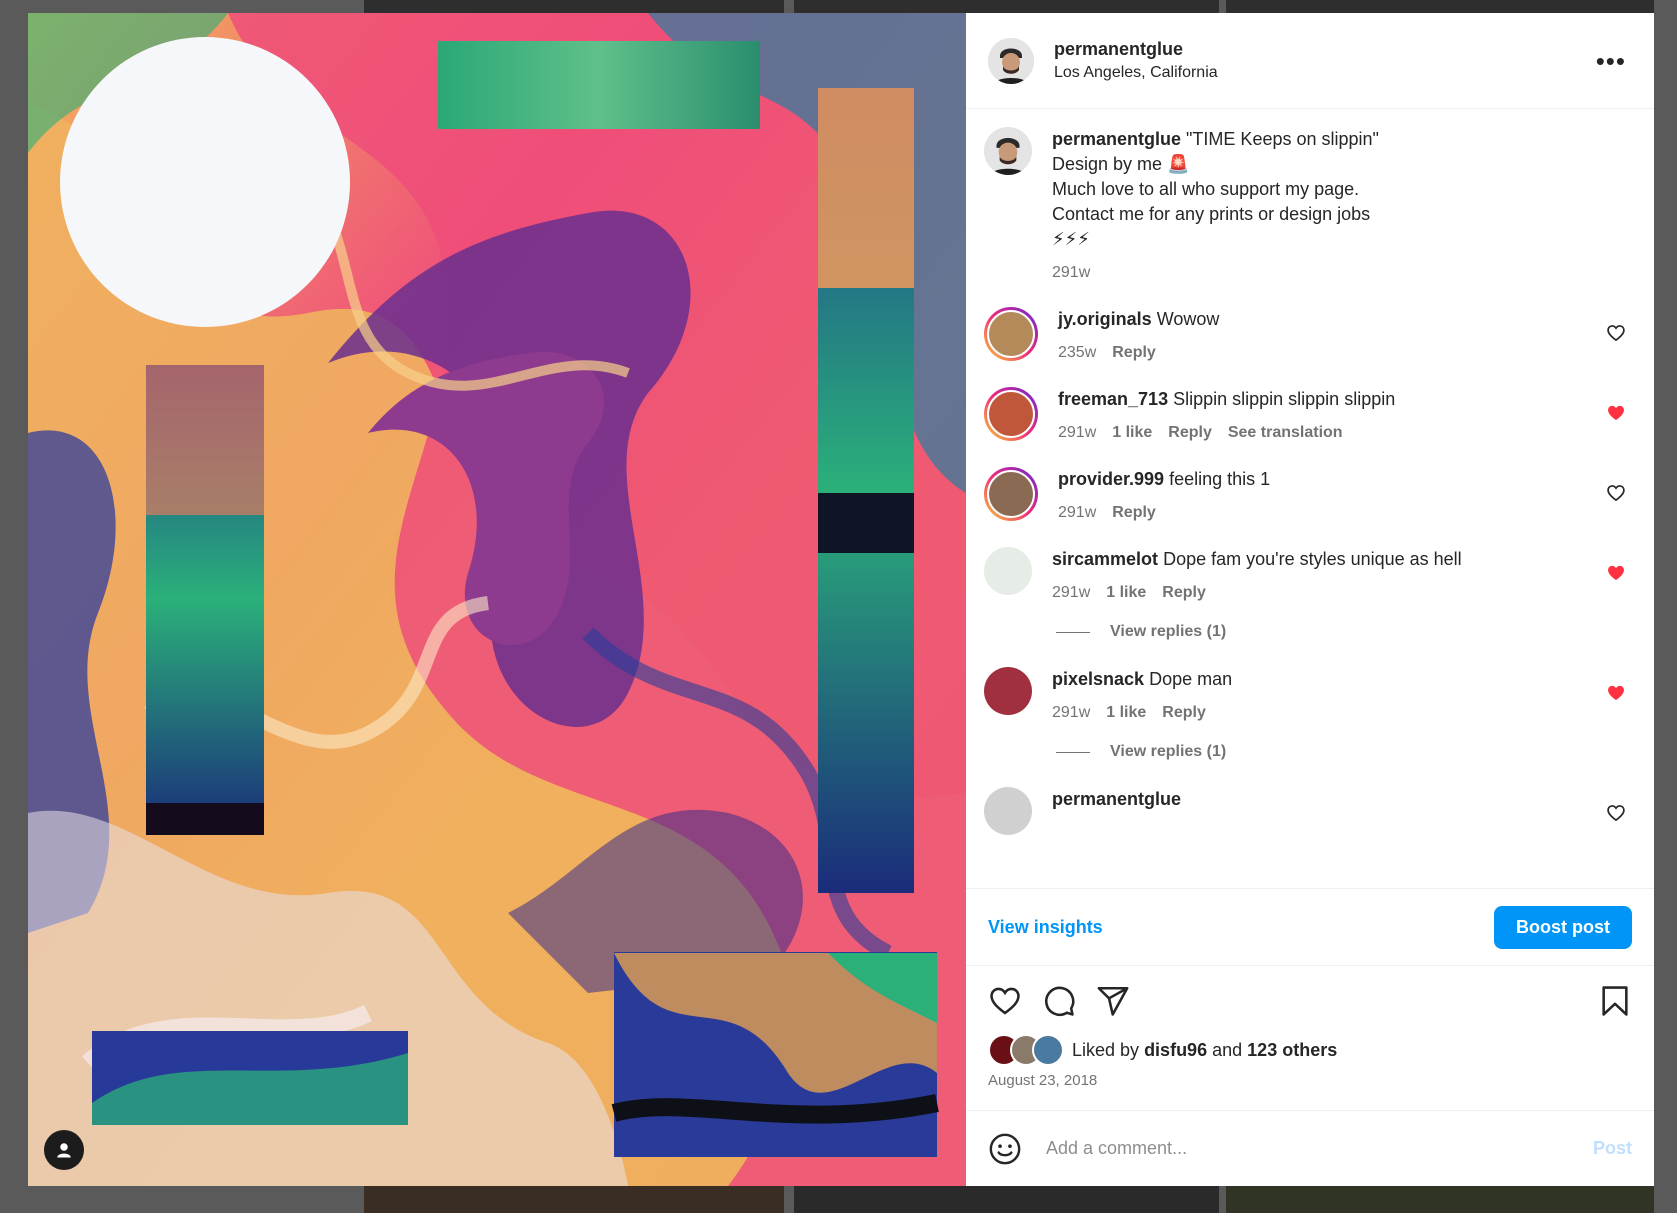  I want to click on owner-avatar, so click(1011, 60).